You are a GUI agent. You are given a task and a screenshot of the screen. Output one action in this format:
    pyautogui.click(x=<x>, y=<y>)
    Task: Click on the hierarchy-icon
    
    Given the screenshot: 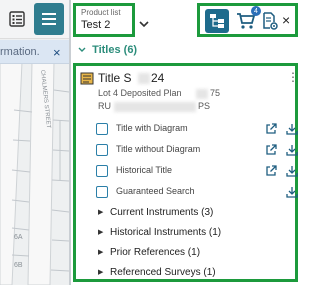 What is the action you would take?
    pyautogui.click(x=217, y=21)
    